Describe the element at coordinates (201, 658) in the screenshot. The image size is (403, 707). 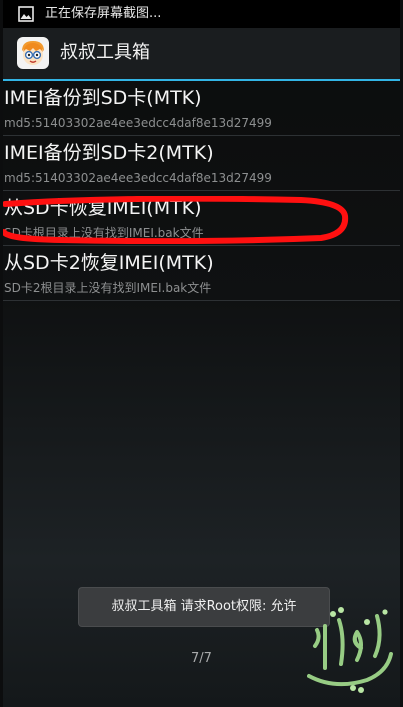
I see `page-indicator: 7/7` at that location.